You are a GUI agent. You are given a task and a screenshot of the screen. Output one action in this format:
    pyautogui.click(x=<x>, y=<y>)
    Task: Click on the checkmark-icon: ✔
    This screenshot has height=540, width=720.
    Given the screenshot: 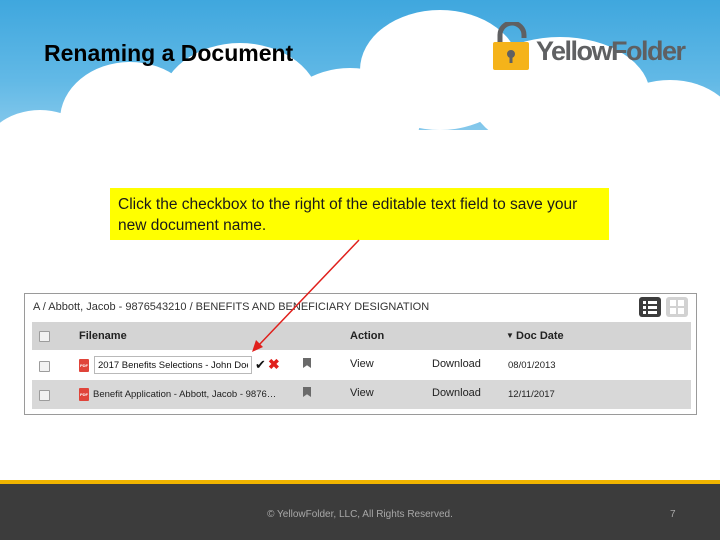 What is the action you would take?
    pyautogui.click(x=260, y=365)
    